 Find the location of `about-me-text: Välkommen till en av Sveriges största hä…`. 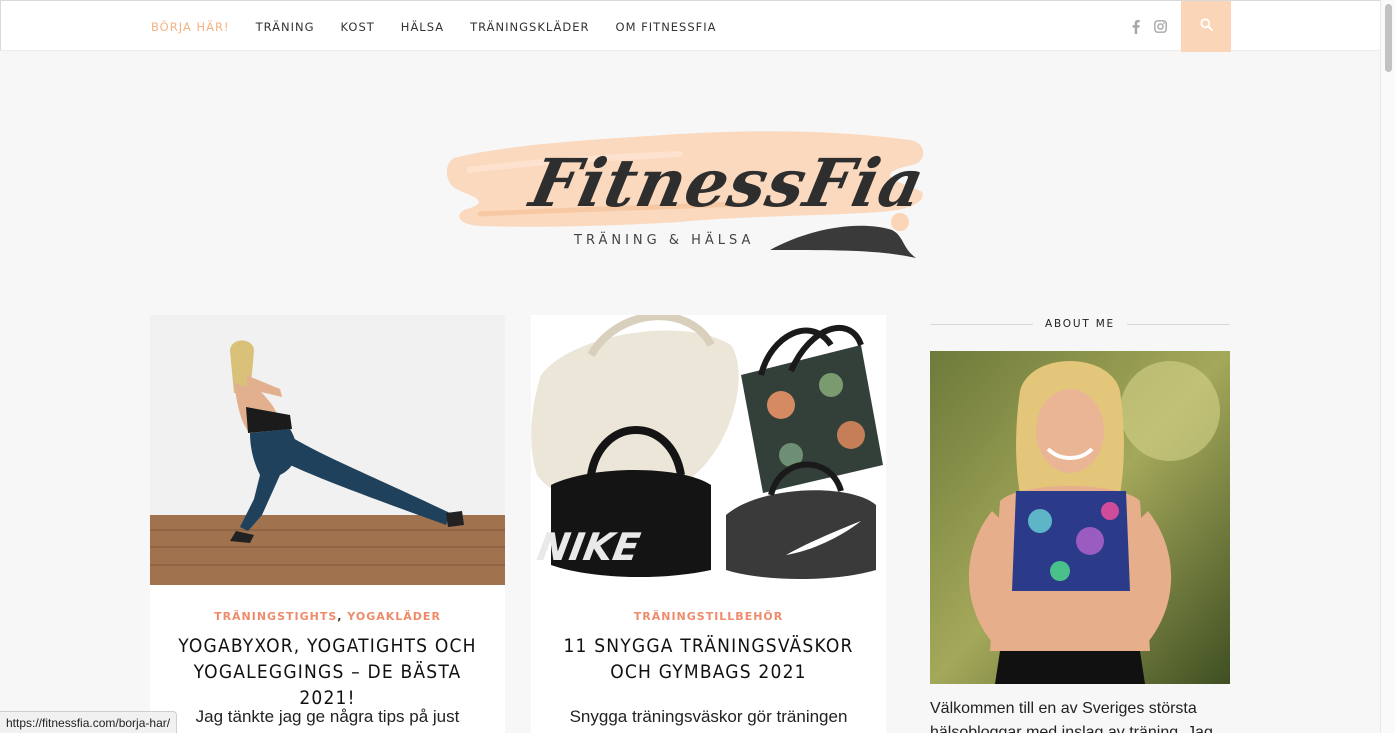

about-me-text: Välkommen till en av Sveriges största hä… is located at coordinates (1071, 716).